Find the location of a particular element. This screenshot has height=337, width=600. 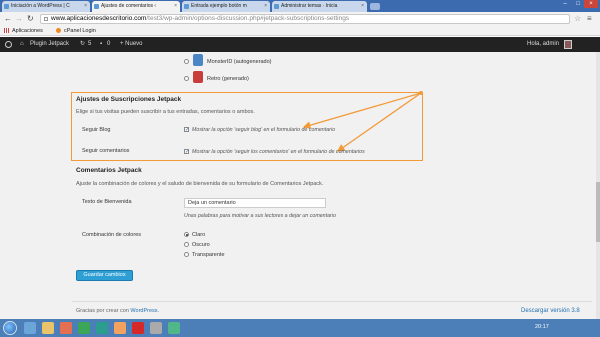

footer-thanks-text: Gracias por crear con is located at coordinates (102, 311).